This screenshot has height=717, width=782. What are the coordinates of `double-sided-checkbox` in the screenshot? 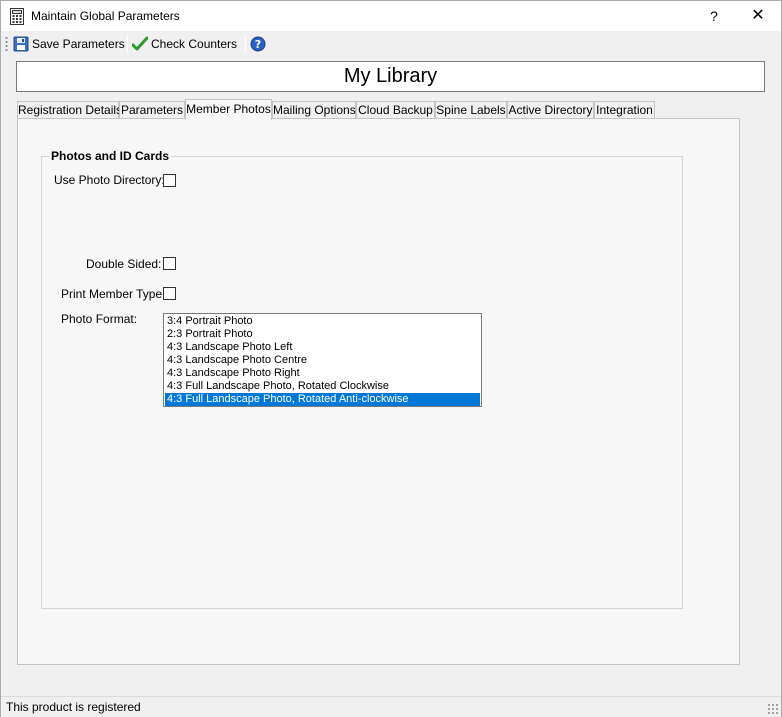 It's located at (169, 263).